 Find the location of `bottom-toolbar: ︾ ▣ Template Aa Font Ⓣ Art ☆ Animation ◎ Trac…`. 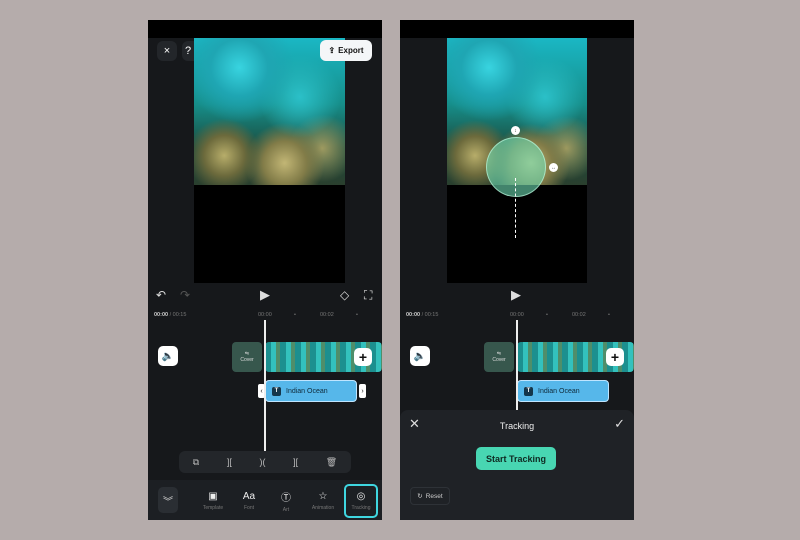

bottom-toolbar: ︾ ▣ Template Aa Font Ⓣ Art ☆ Animation ◎ Trac… is located at coordinates (265, 500).